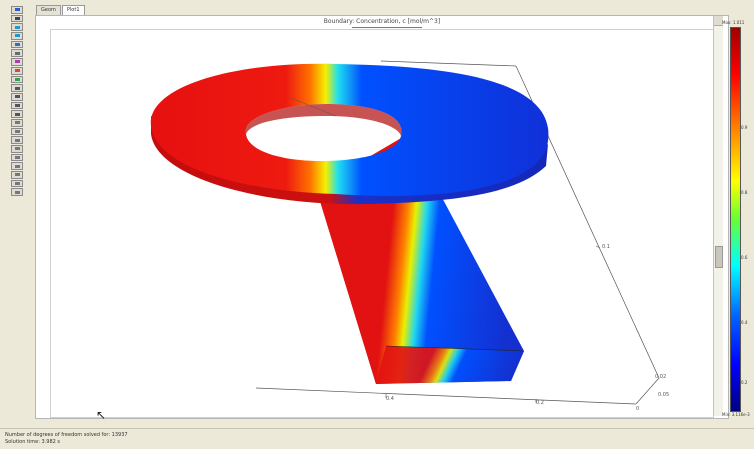  I want to click on colorbar-max-label: Max: 1.011, so click(733, 22).